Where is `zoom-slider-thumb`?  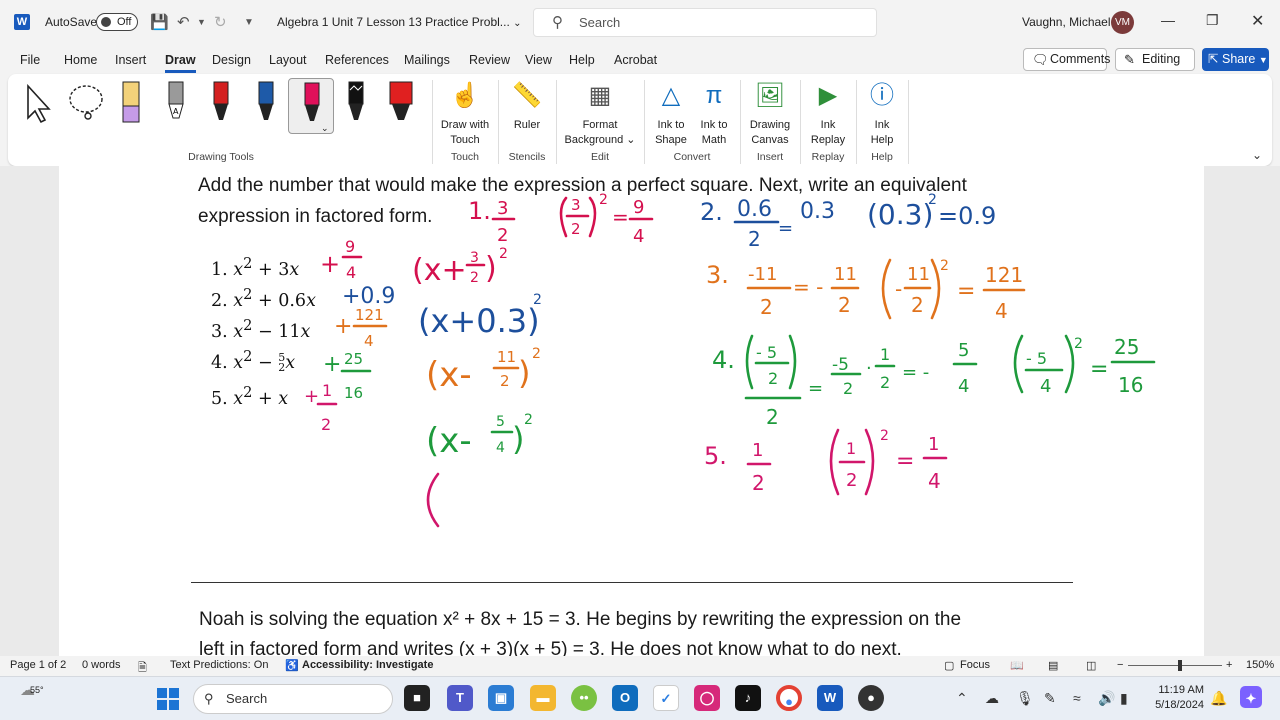 zoom-slider-thumb is located at coordinates (1180, 665).